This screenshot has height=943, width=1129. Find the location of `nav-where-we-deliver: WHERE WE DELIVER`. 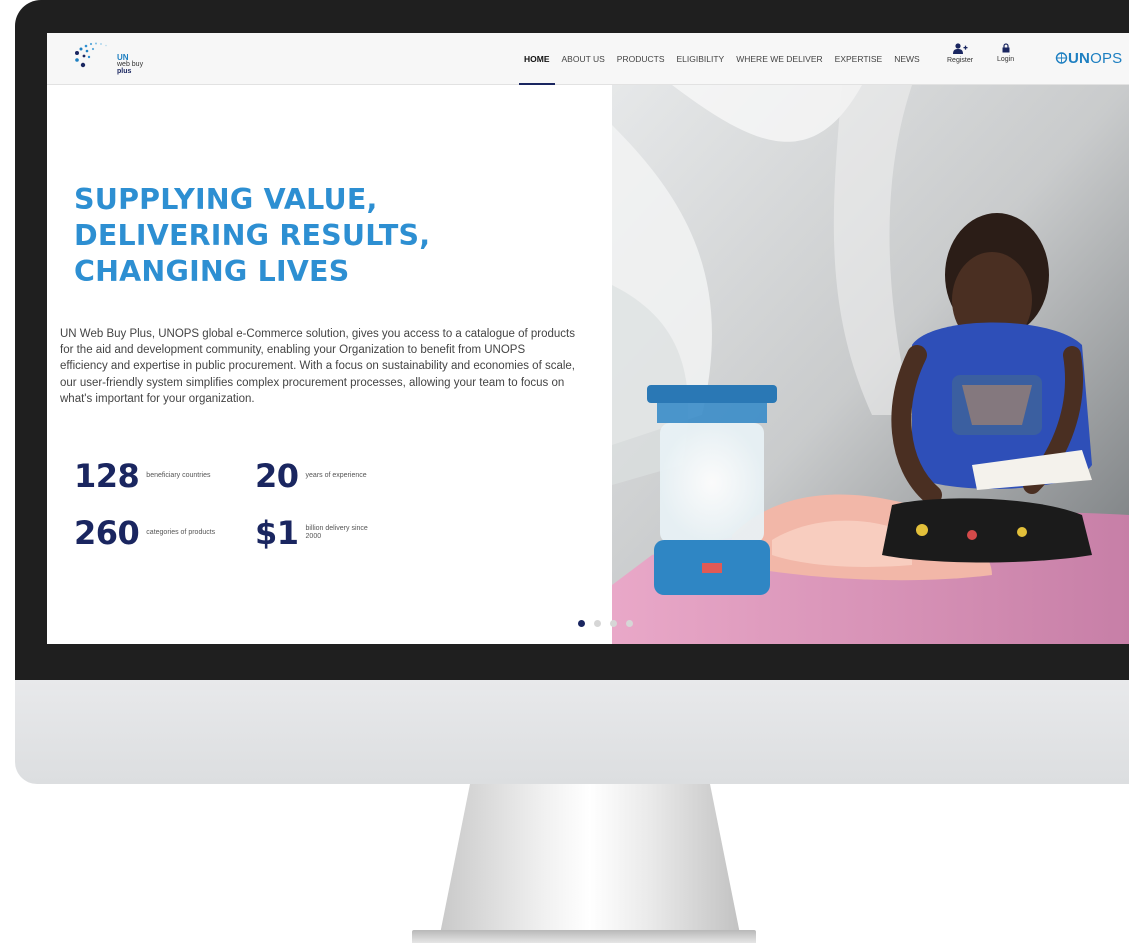

nav-where-we-deliver: WHERE WE DELIVER is located at coordinates (779, 59).